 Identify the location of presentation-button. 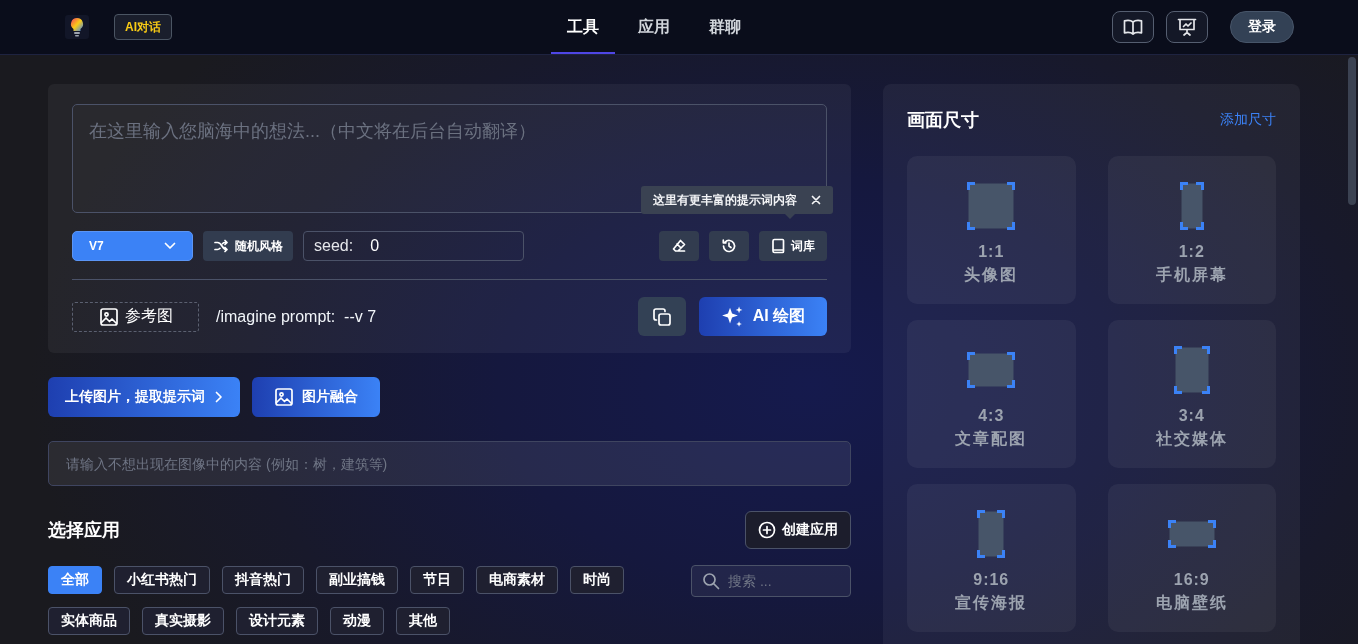
(1187, 27).